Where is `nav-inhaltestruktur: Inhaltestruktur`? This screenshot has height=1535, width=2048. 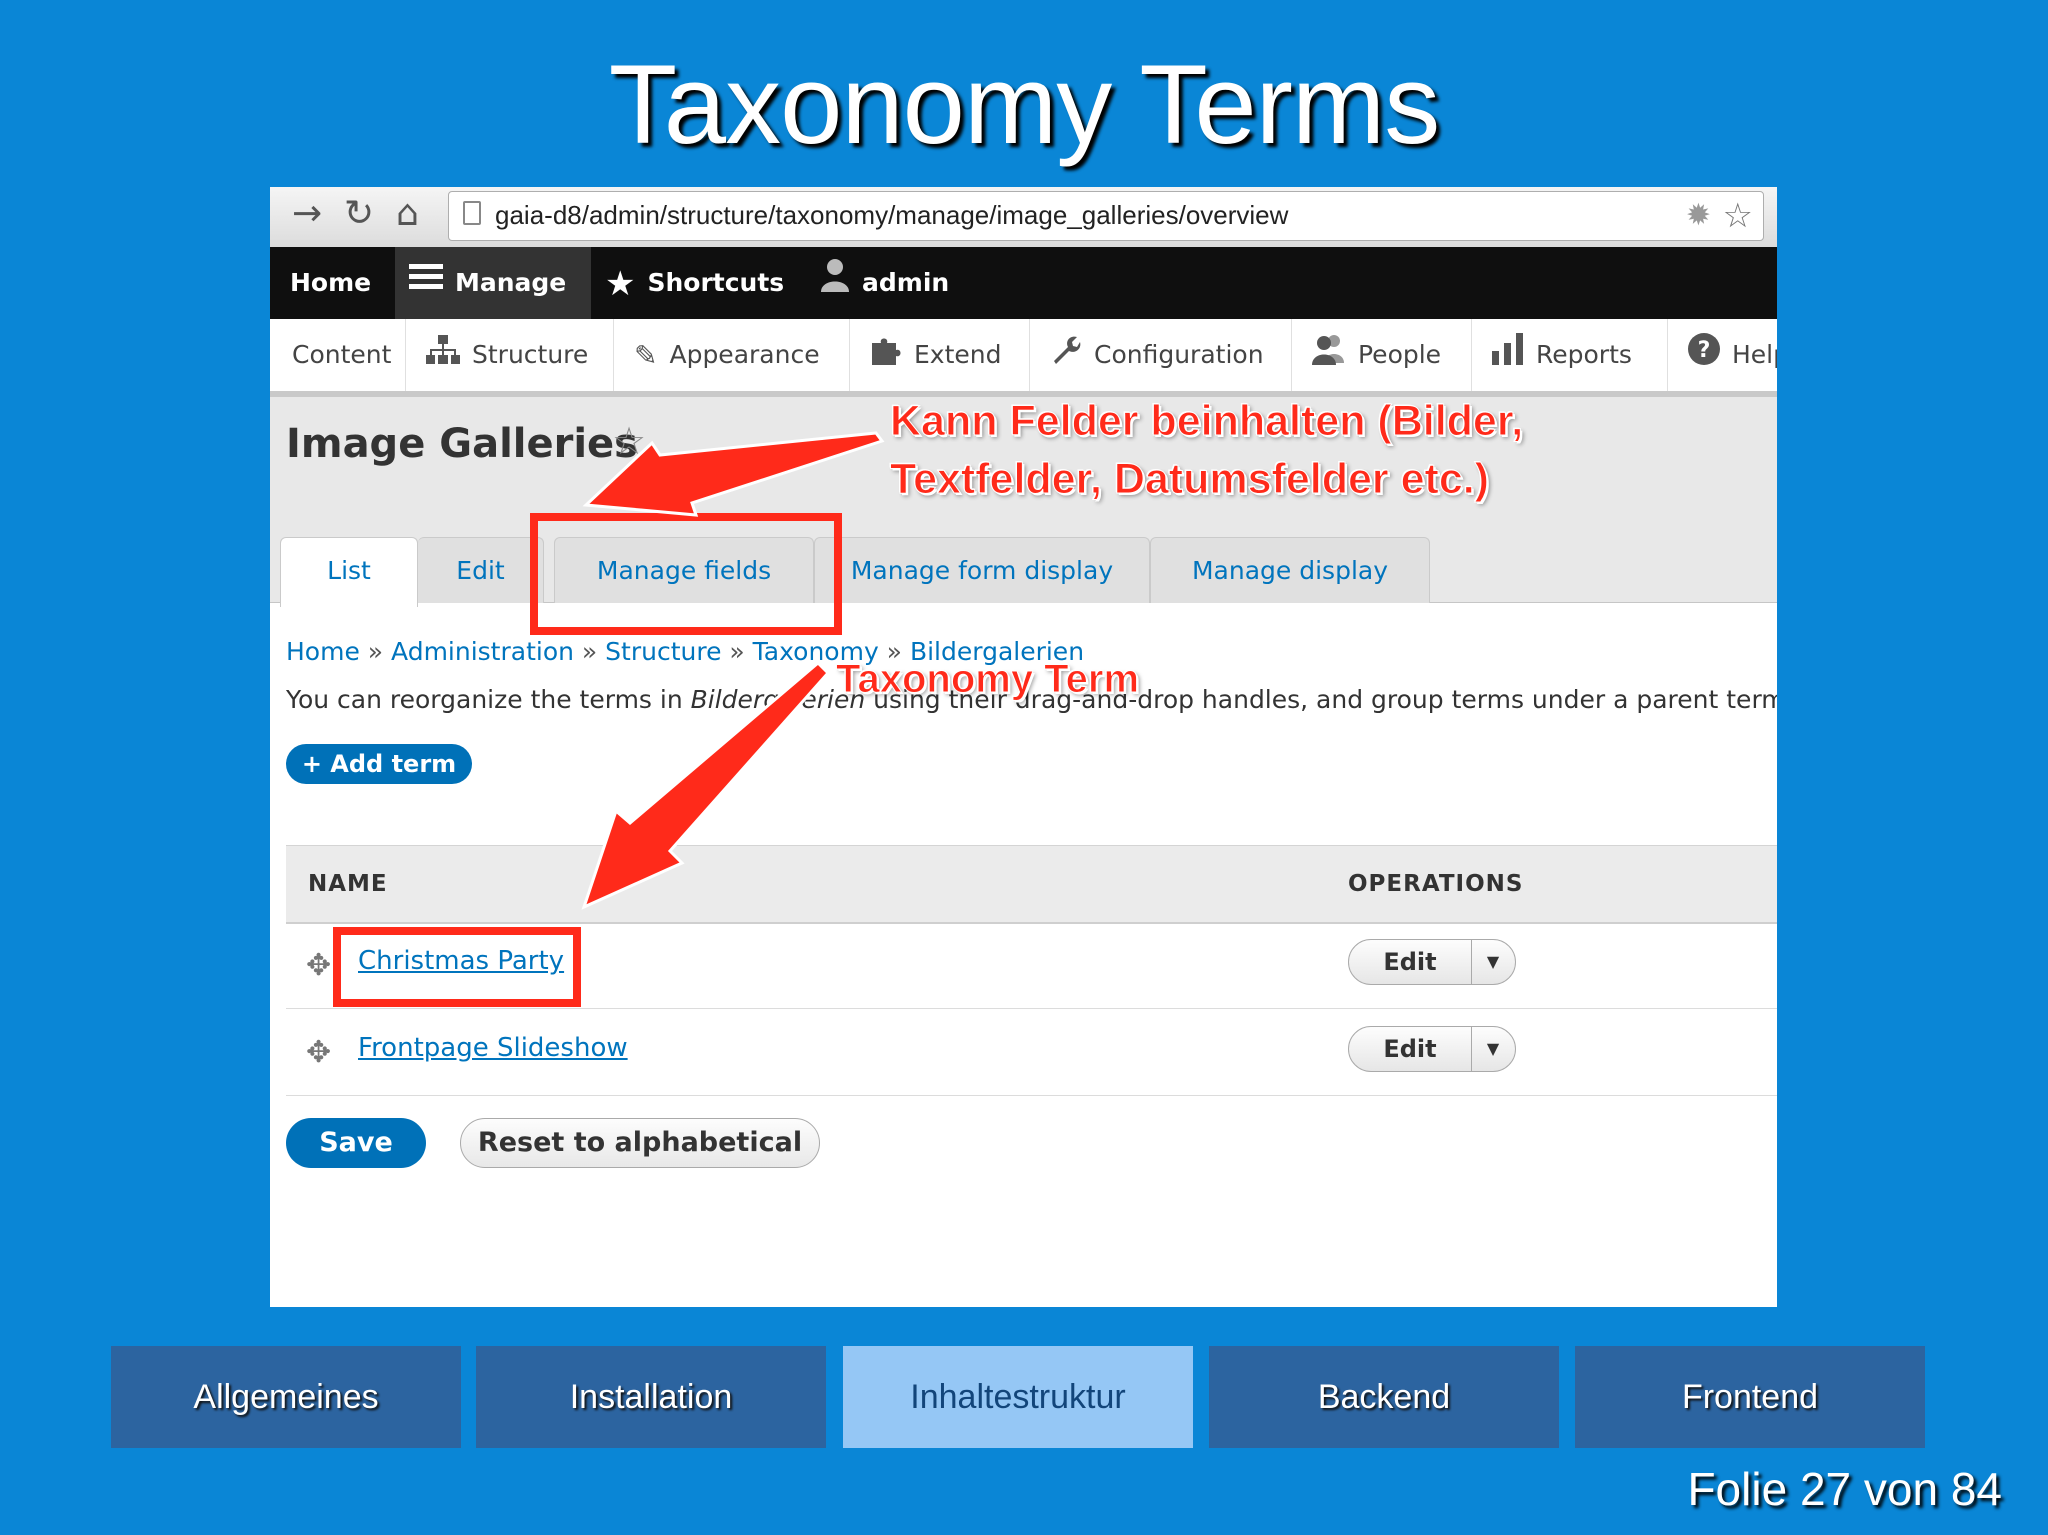
nav-inhaltestruktur: Inhaltestruktur is located at coordinates (1018, 1397).